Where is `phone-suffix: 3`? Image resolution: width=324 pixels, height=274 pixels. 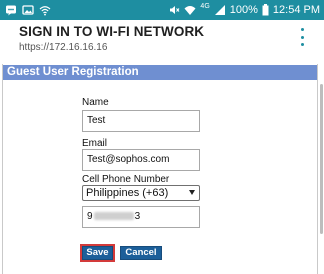
phone-suffix: 3 is located at coordinates (137, 216).